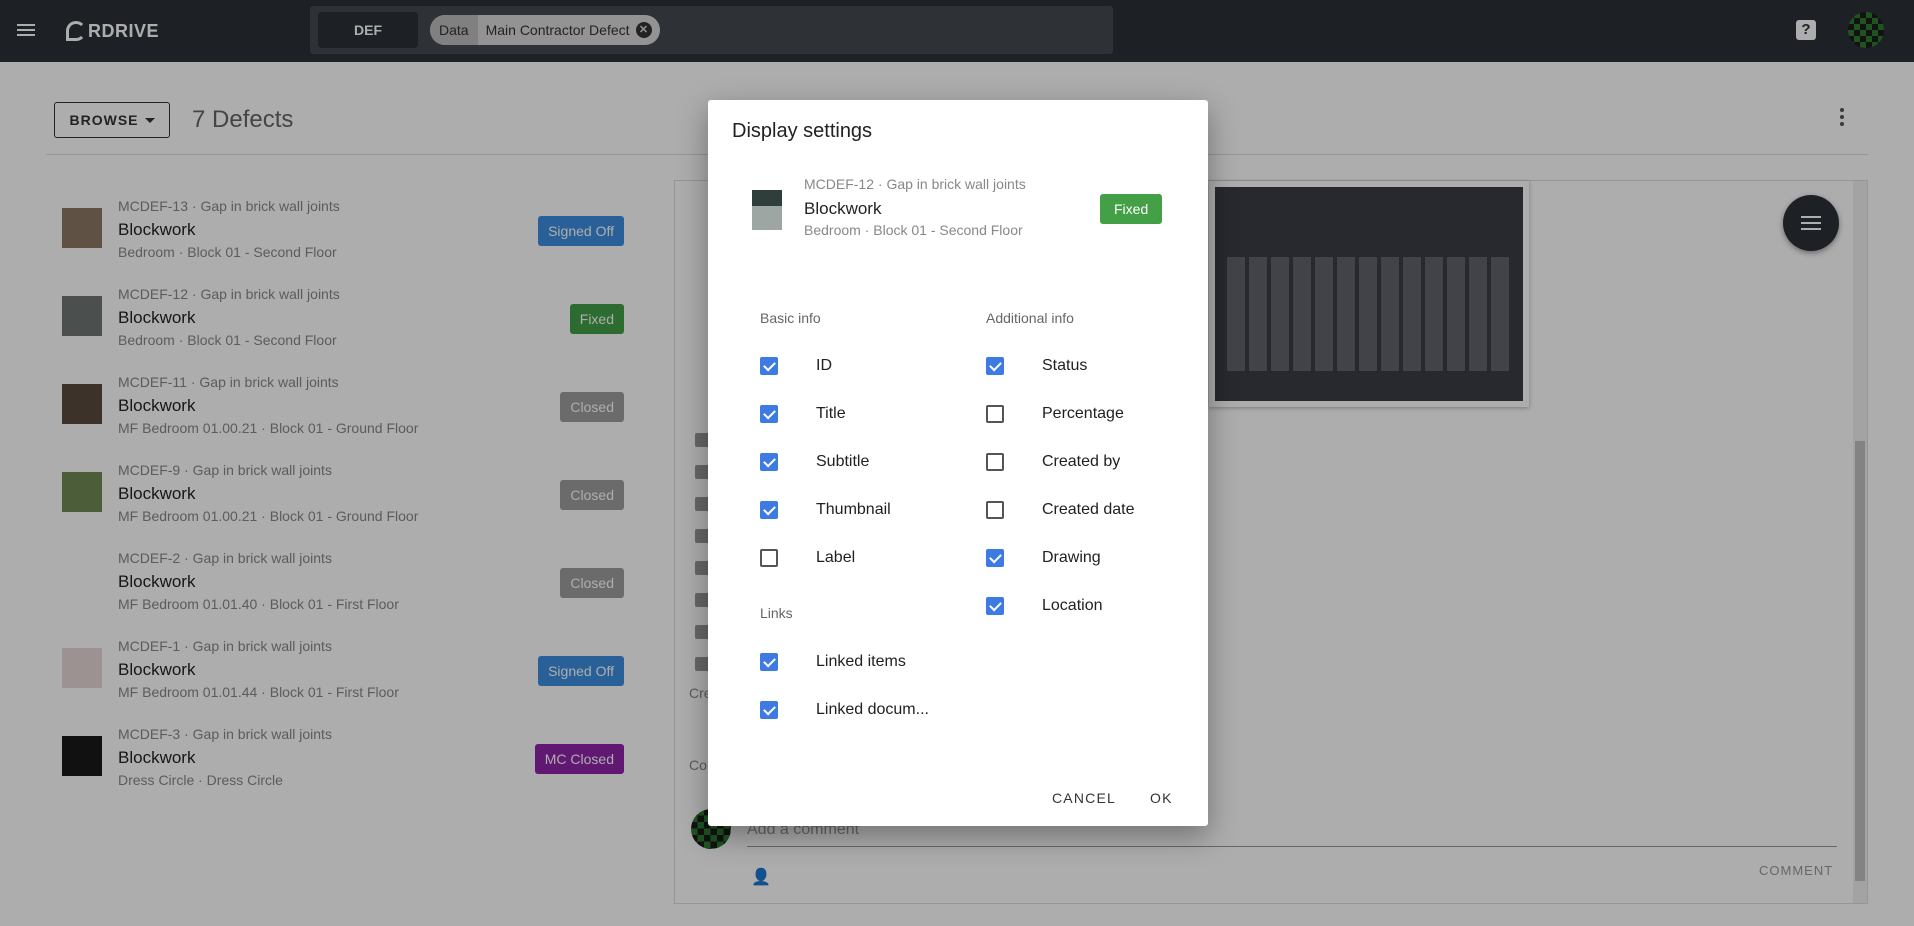 The width and height of the screenshot is (1914, 926). I want to click on preview-id: MCDEF-12 · Gap in brick wall joints, so click(915, 184).